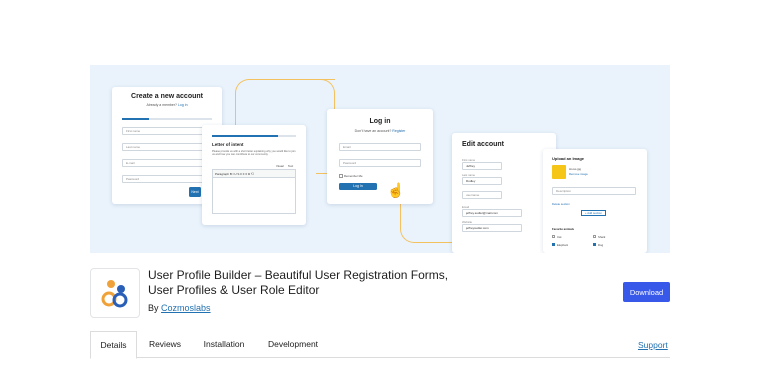  I want to click on editor-toolbar: Paragraph B I U S ≡ ≡ ≡ ⧉ ⟲, so click(254, 173).